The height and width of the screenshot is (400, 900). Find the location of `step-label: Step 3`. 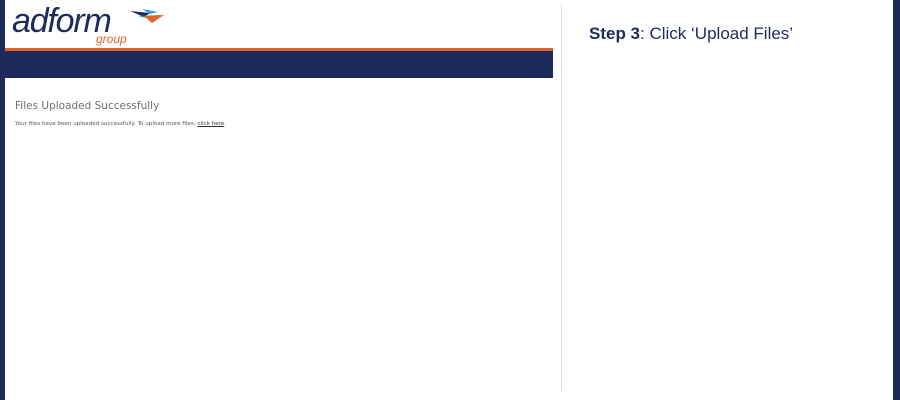

step-label: Step 3 is located at coordinates (615, 33).